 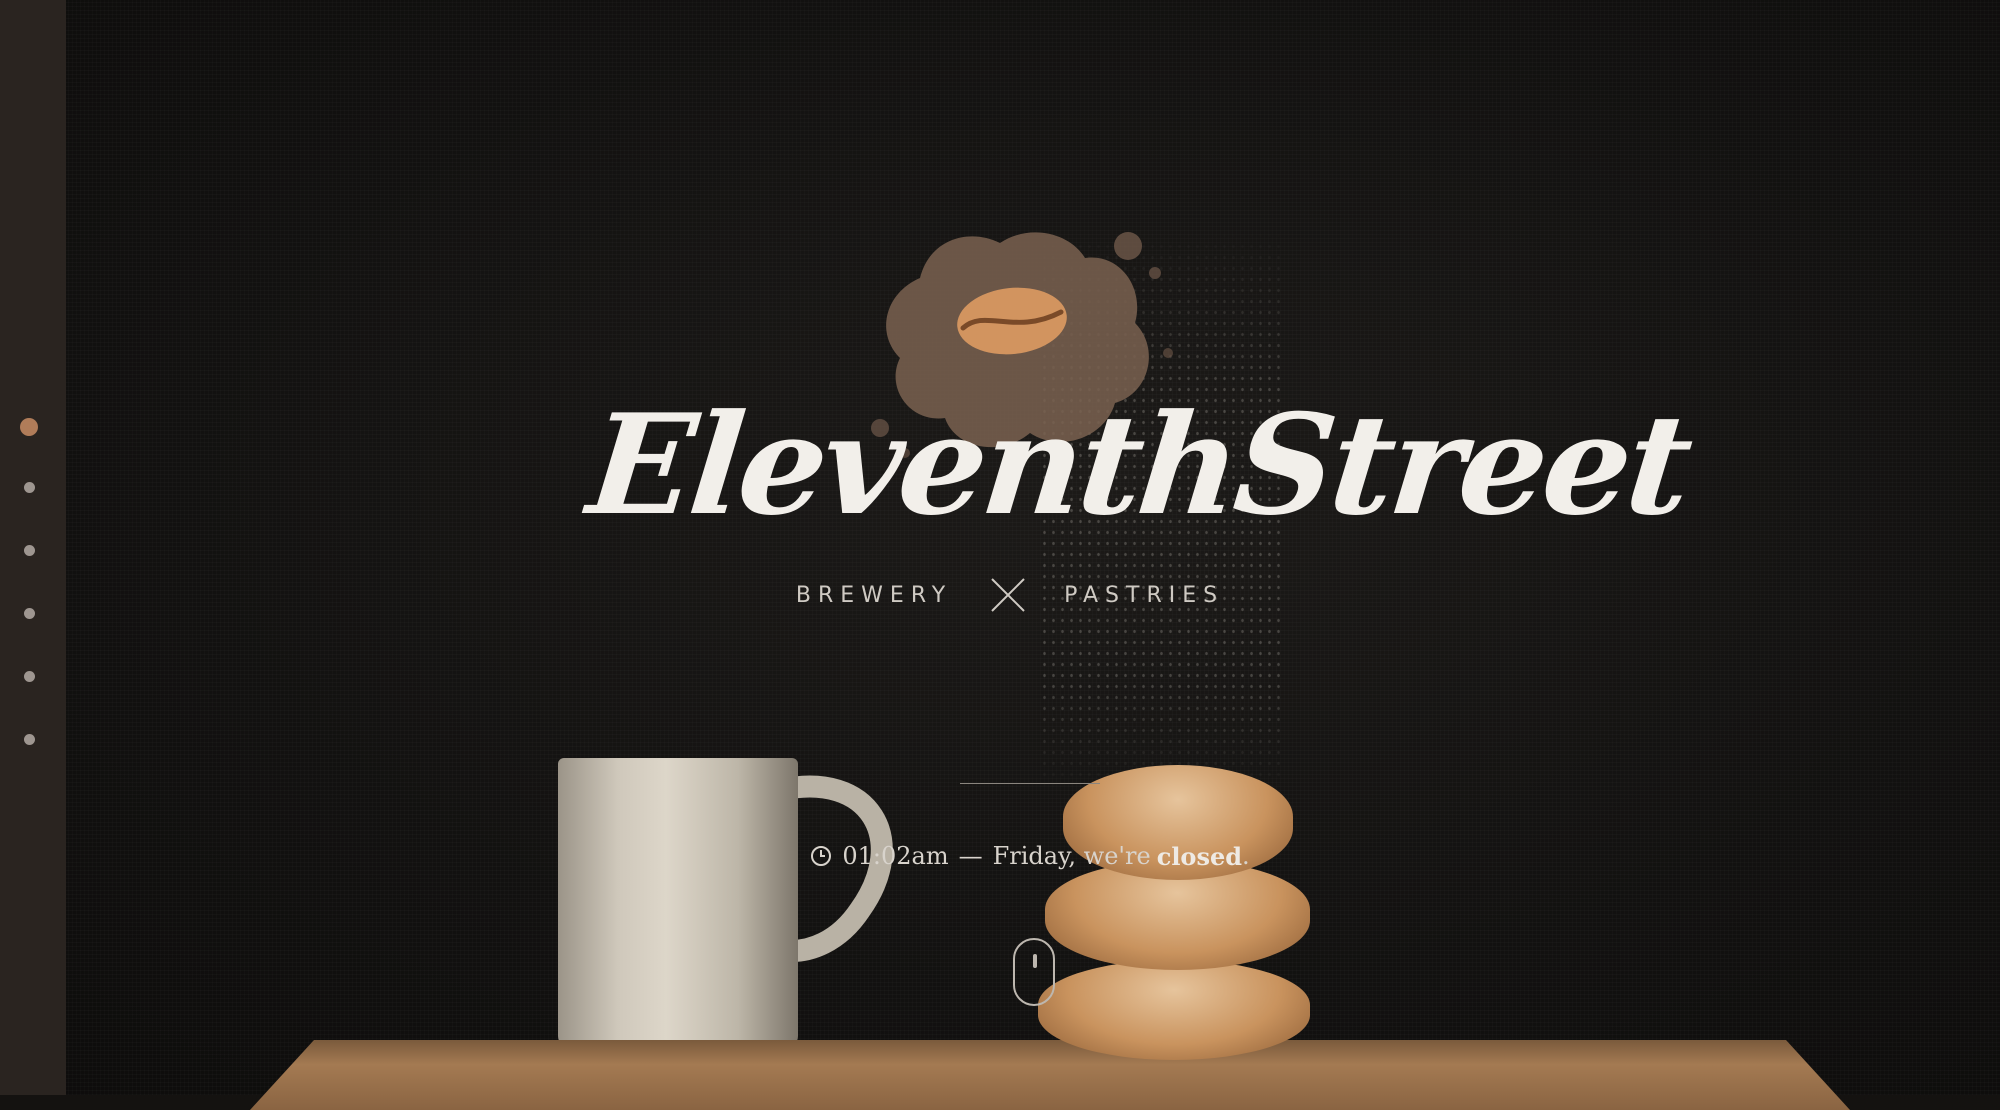 I want to click on section-nav, so click(x=29, y=607).